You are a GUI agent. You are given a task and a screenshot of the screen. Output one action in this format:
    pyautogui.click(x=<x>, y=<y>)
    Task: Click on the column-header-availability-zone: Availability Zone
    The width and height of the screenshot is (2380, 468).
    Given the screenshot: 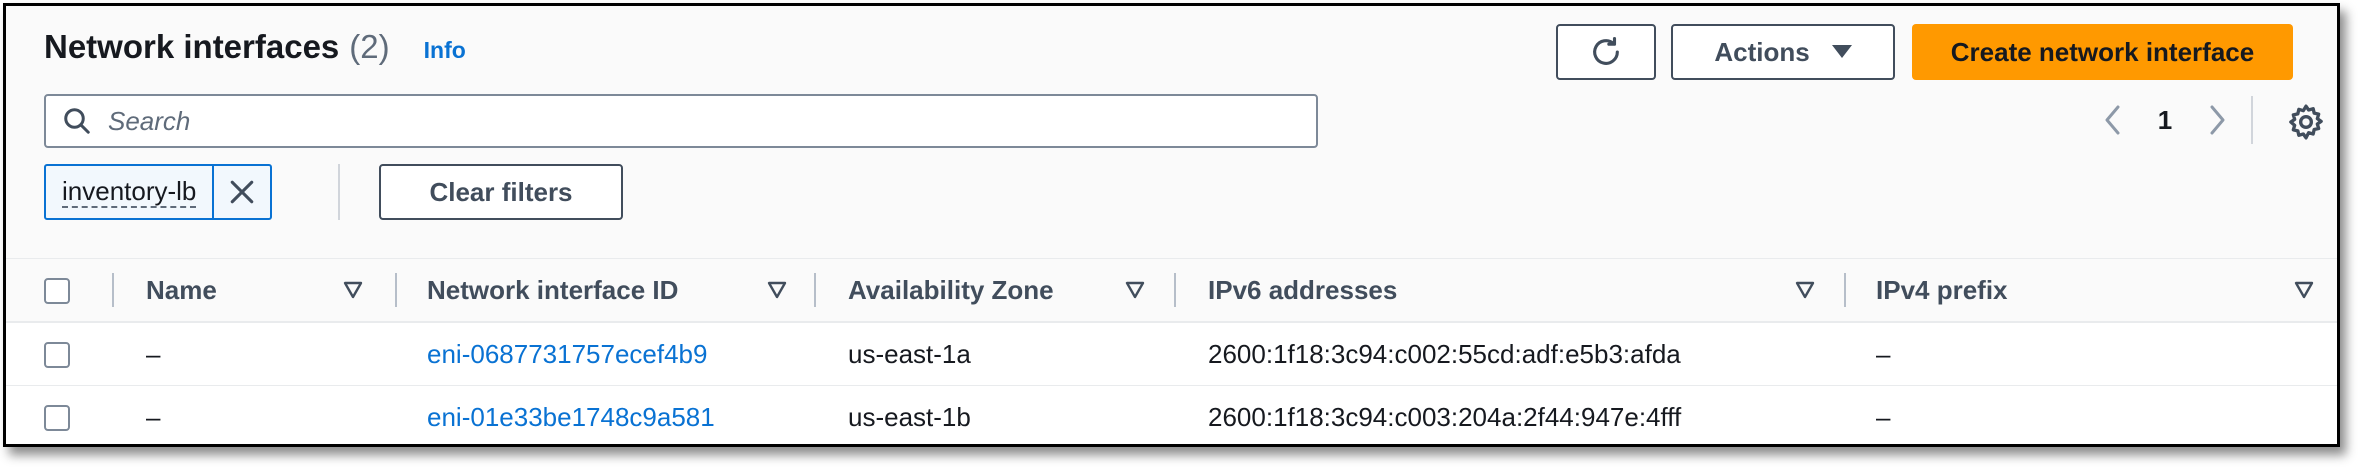 What is the action you would take?
    pyautogui.click(x=951, y=290)
    